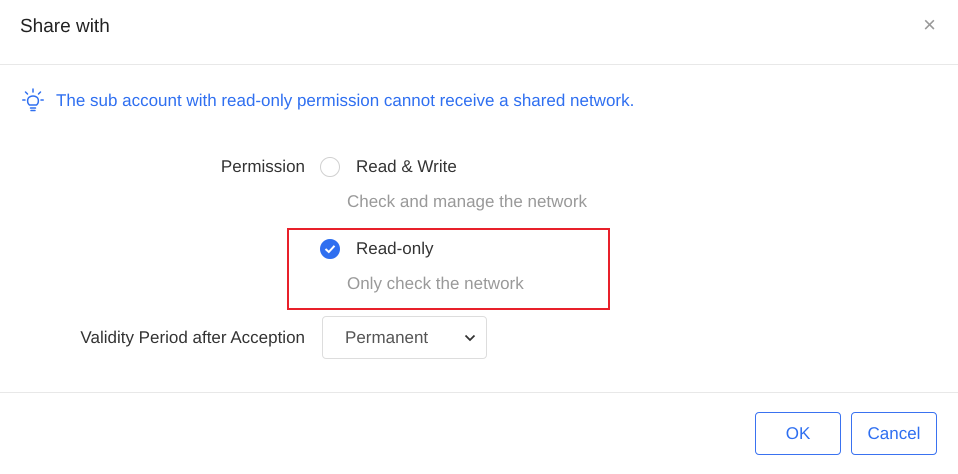 The width and height of the screenshot is (958, 474). What do you see at coordinates (192, 337) in the screenshot?
I see `field-label: Validity Period after Acception` at bounding box center [192, 337].